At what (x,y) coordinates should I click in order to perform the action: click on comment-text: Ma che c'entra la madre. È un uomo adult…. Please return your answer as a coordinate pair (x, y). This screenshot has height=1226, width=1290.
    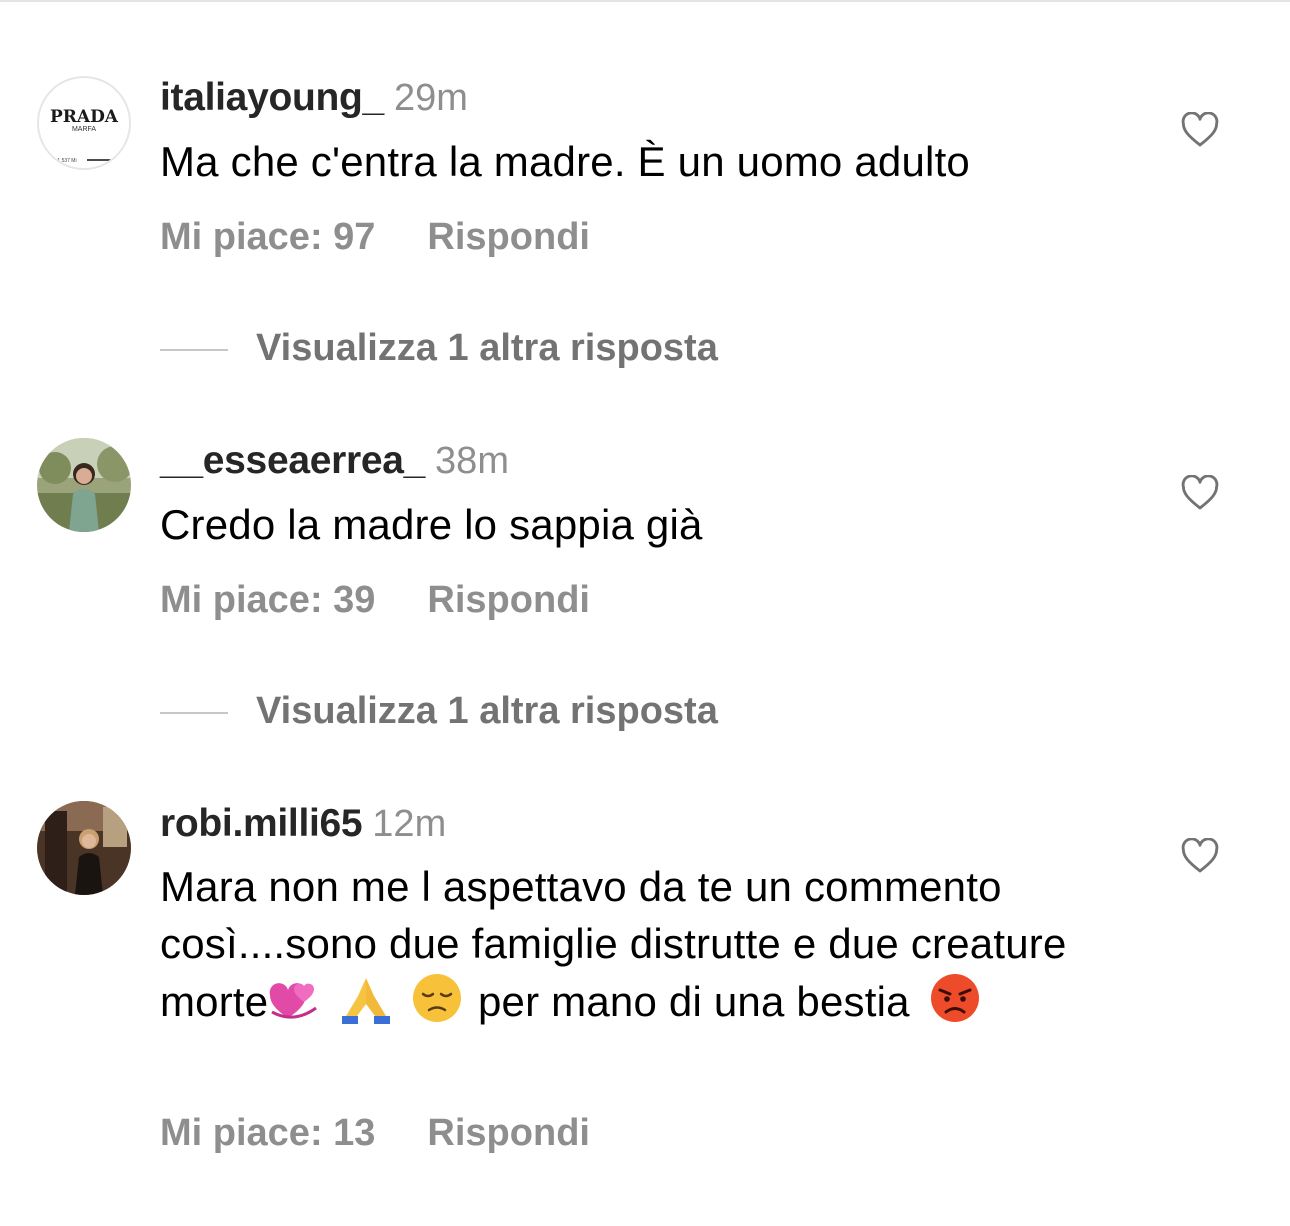
    Looking at the image, I should click on (565, 161).